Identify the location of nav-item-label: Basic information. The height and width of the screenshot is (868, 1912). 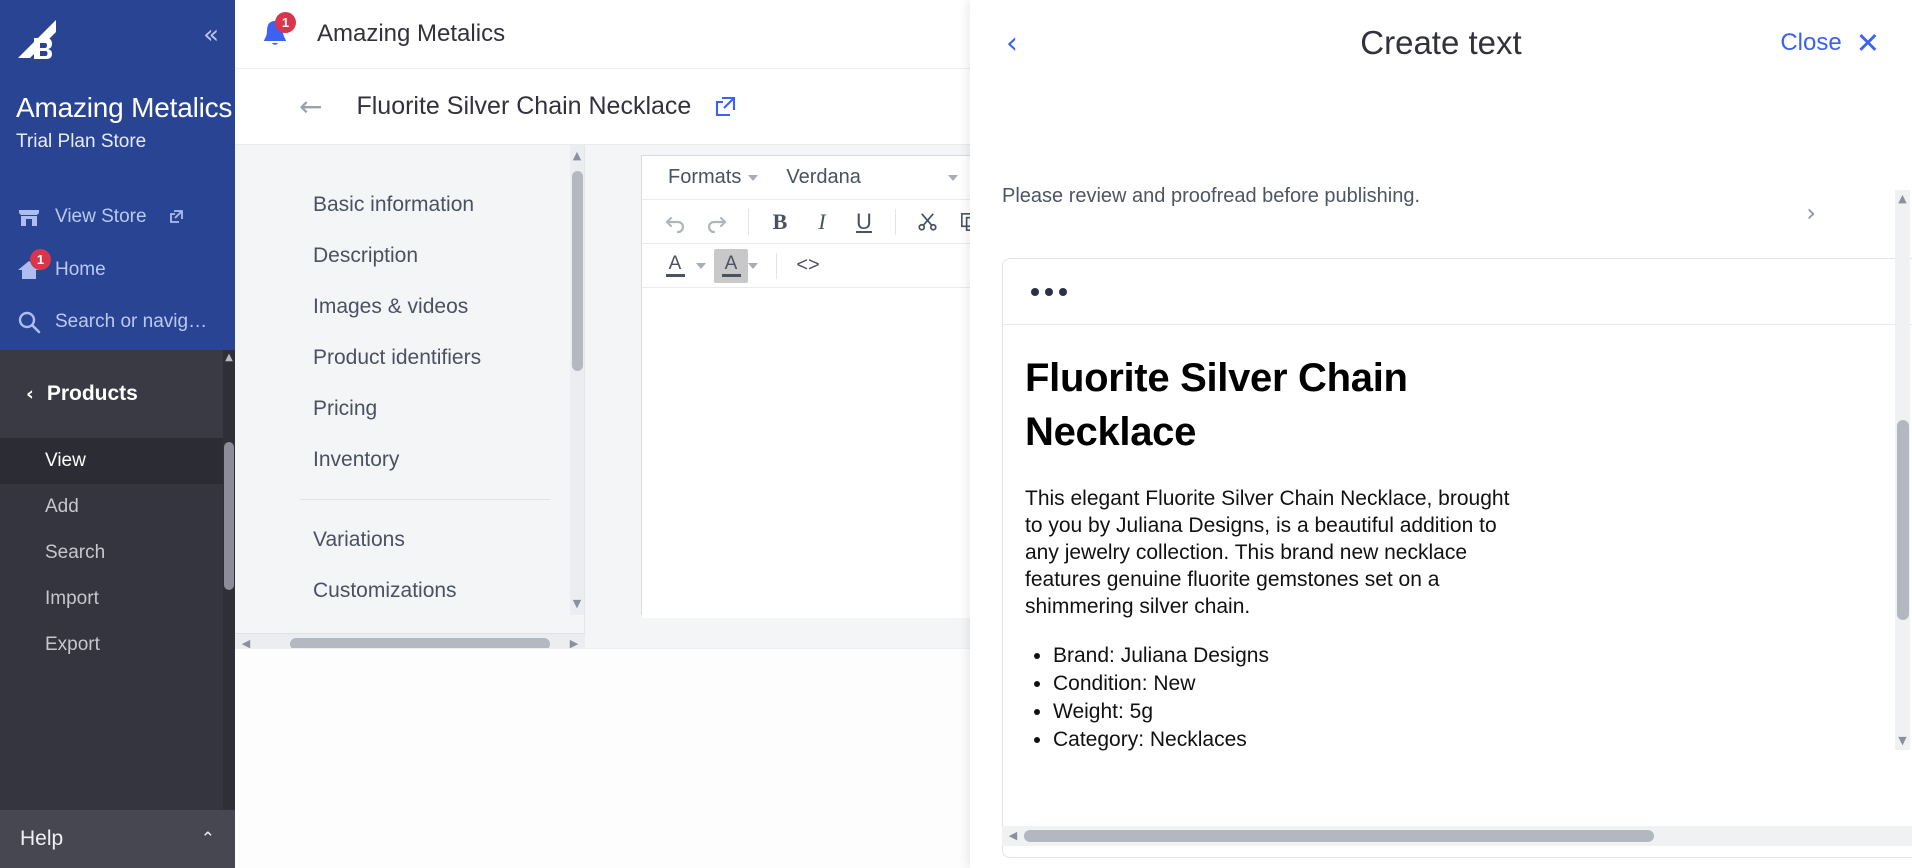
(394, 204).